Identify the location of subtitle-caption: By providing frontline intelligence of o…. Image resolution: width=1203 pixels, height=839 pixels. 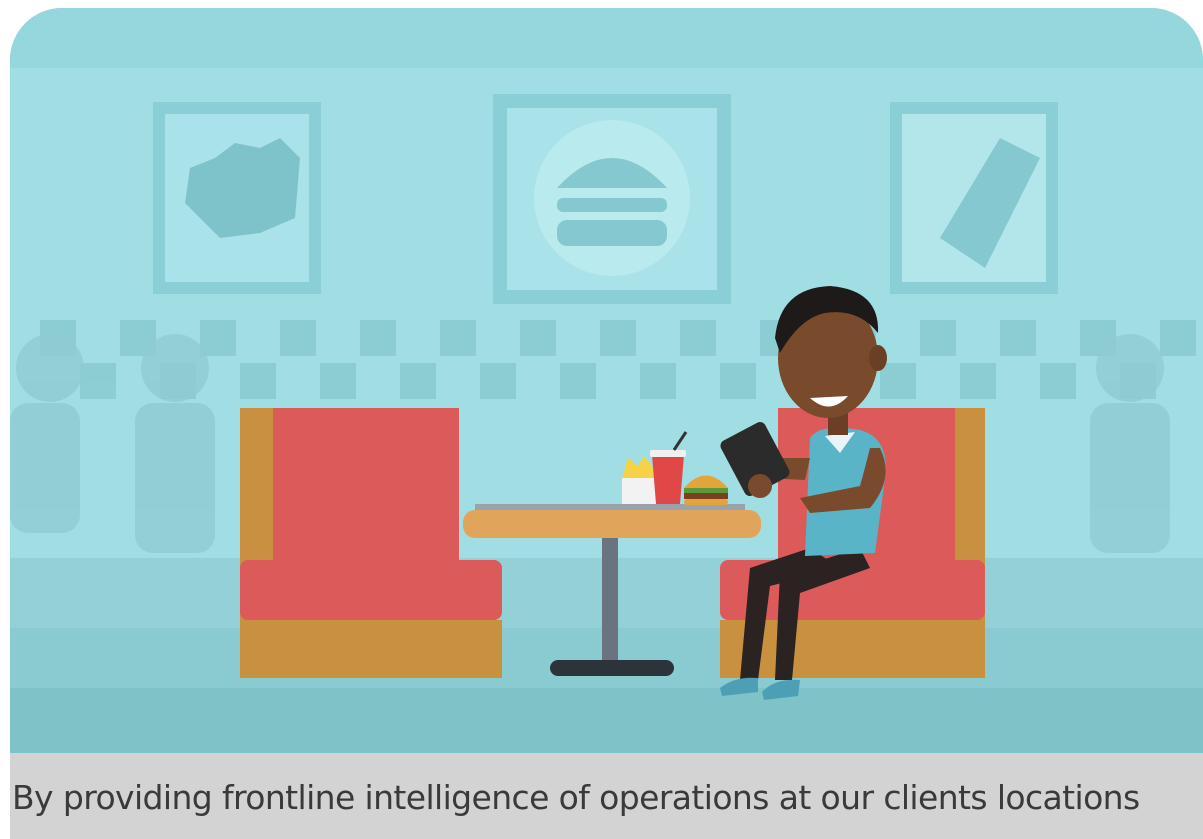
(576, 797).